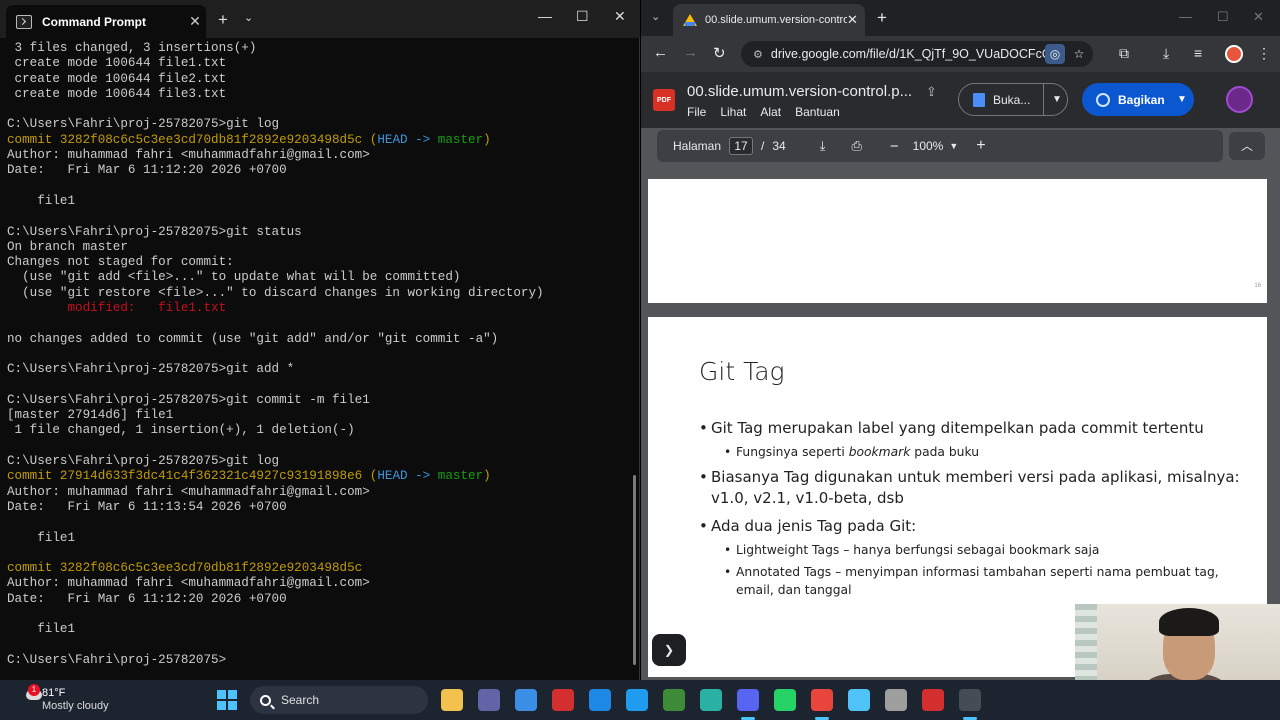 The image size is (1280, 720). What do you see at coordinates (1138, 99) in the screenshot?
I see `share-button: Bagikan ▼` at bounding box center [1138, 99].